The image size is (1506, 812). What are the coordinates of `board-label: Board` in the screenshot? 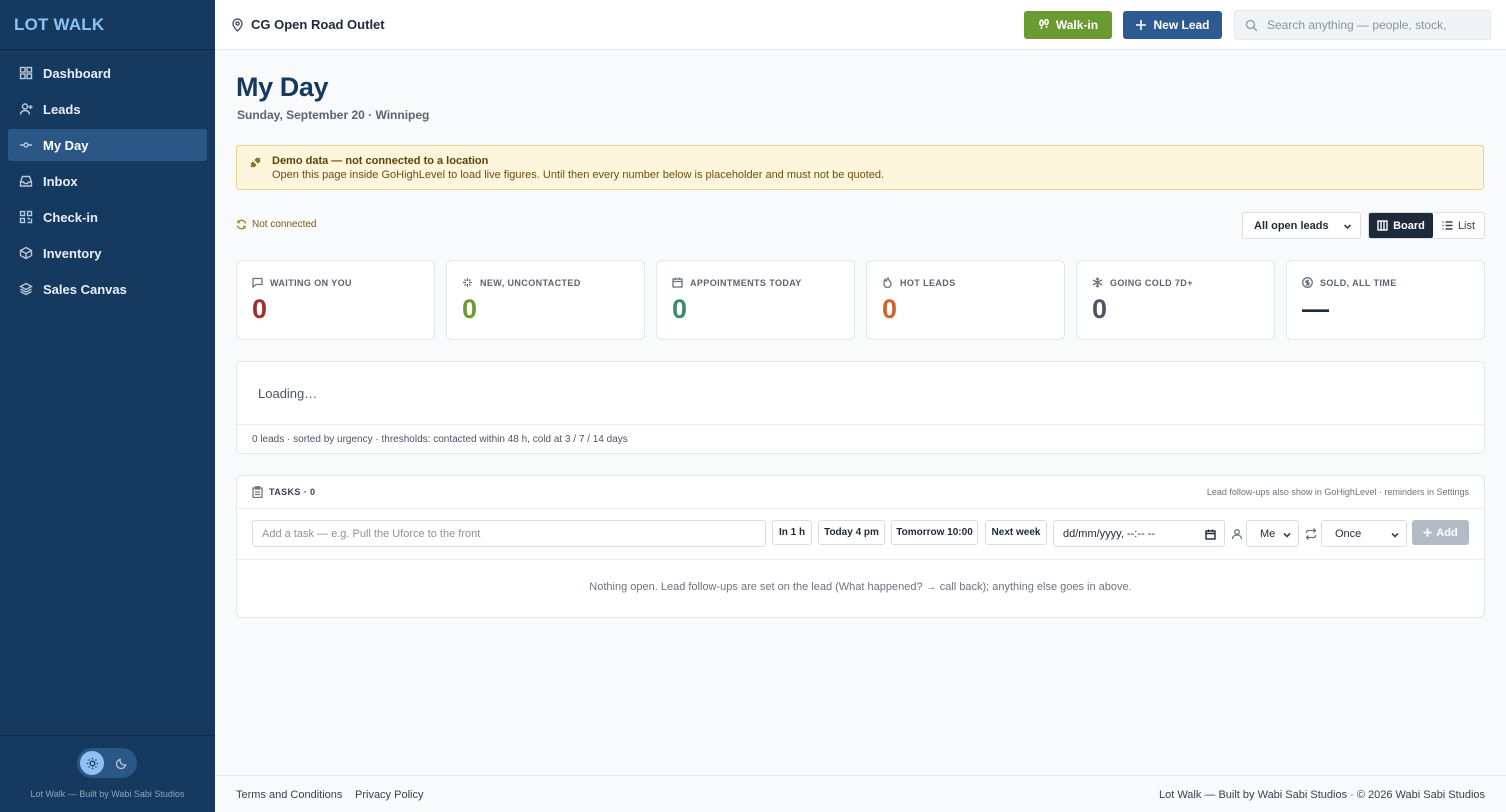 It's located at (1409, 225).